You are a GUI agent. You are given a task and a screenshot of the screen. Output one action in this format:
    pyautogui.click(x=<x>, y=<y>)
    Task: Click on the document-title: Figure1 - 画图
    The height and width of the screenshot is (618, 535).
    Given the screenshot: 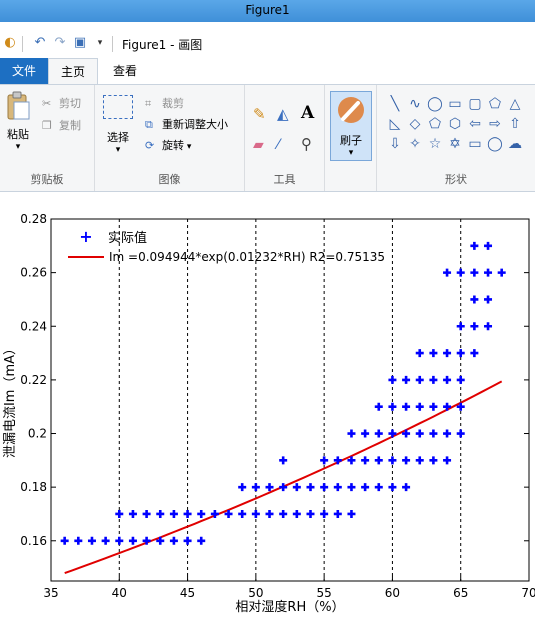 What is the action you would take?
    pyautogui.click(x=162, y=45)
    